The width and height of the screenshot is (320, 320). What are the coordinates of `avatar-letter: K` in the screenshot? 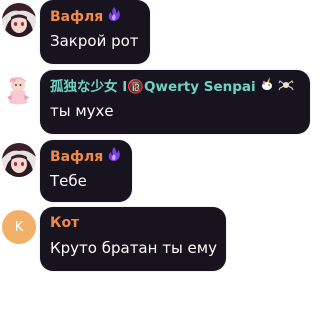 It's located at (19, 227).